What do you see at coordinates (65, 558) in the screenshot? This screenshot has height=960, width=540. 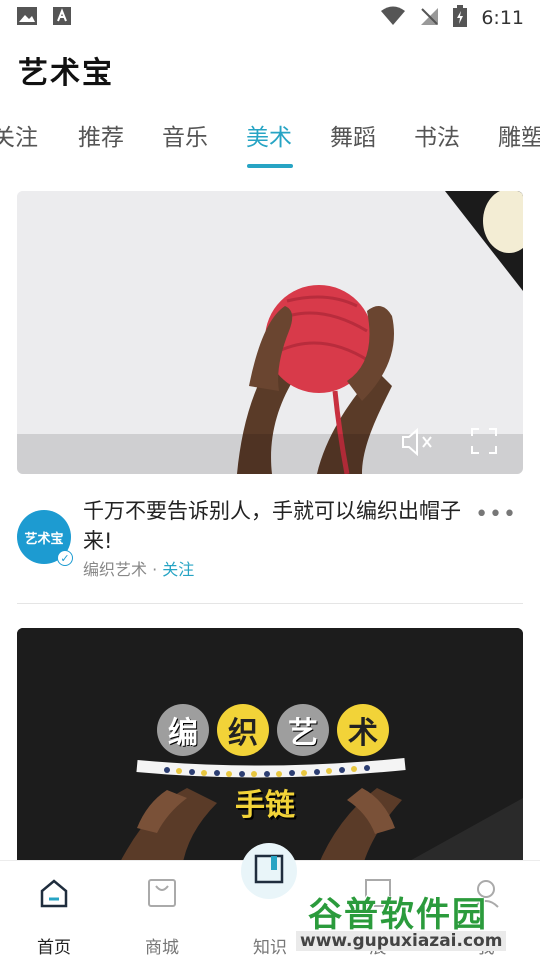 I see `verified-badge-icon: ✓` at bounding box center [65, 558].